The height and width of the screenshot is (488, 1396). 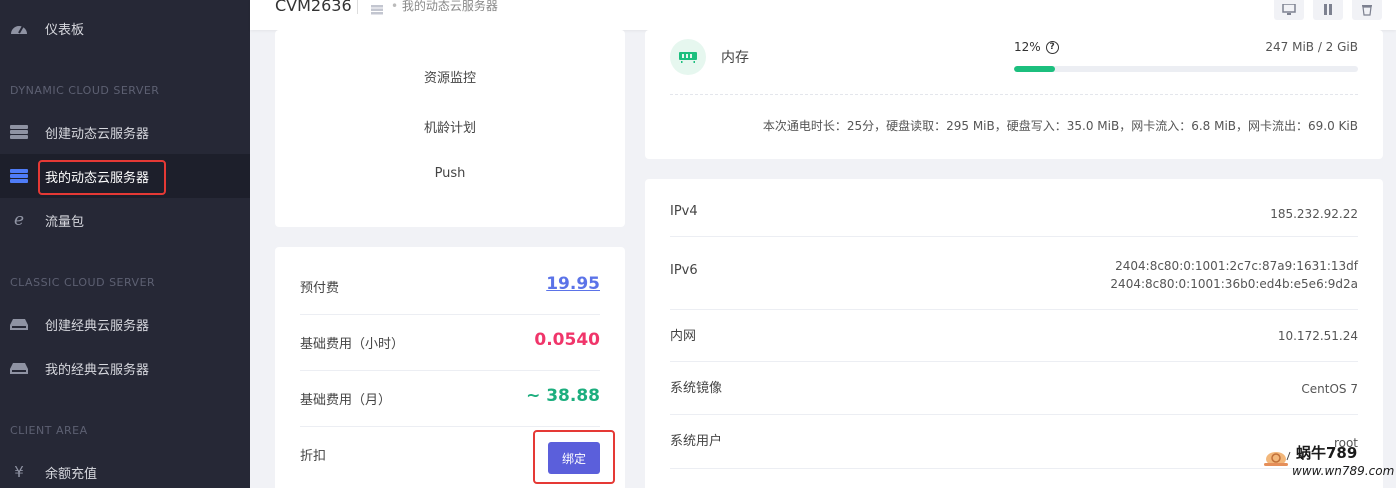 What do you see at coordinates (683, 336) in the screenshot?
I see `intranet-label: 内网` at bounding box center [683, 336].